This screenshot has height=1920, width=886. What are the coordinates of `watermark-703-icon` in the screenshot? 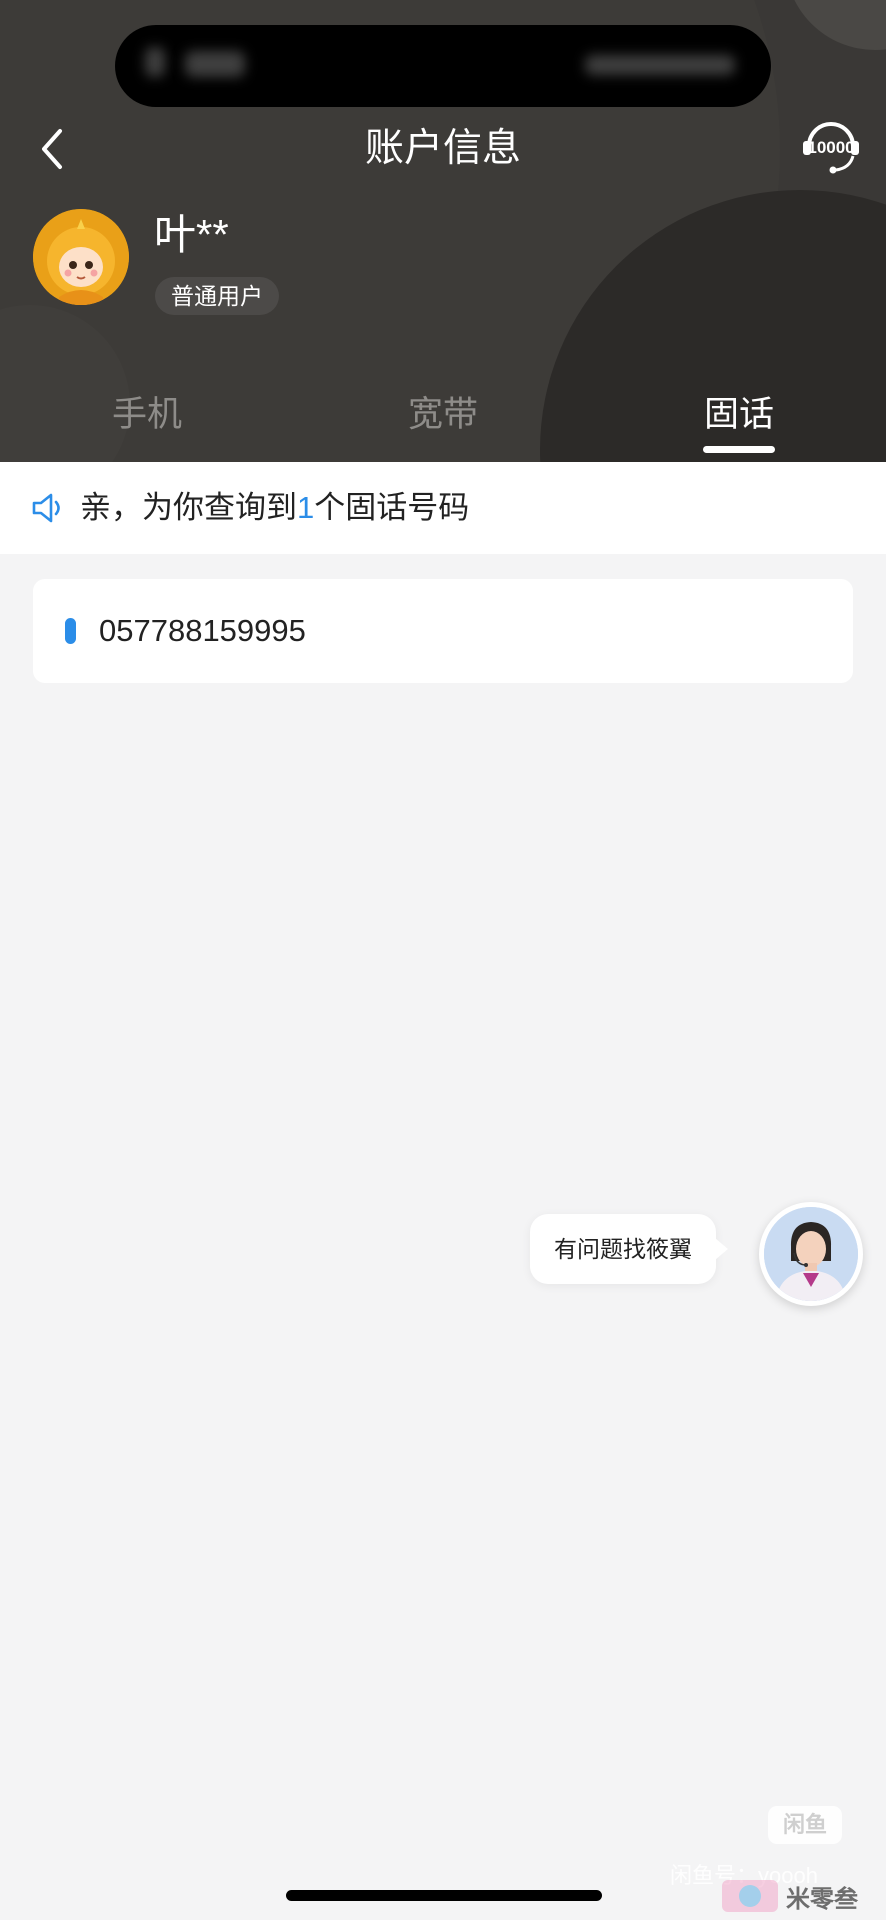 It's located at (750, 1896).